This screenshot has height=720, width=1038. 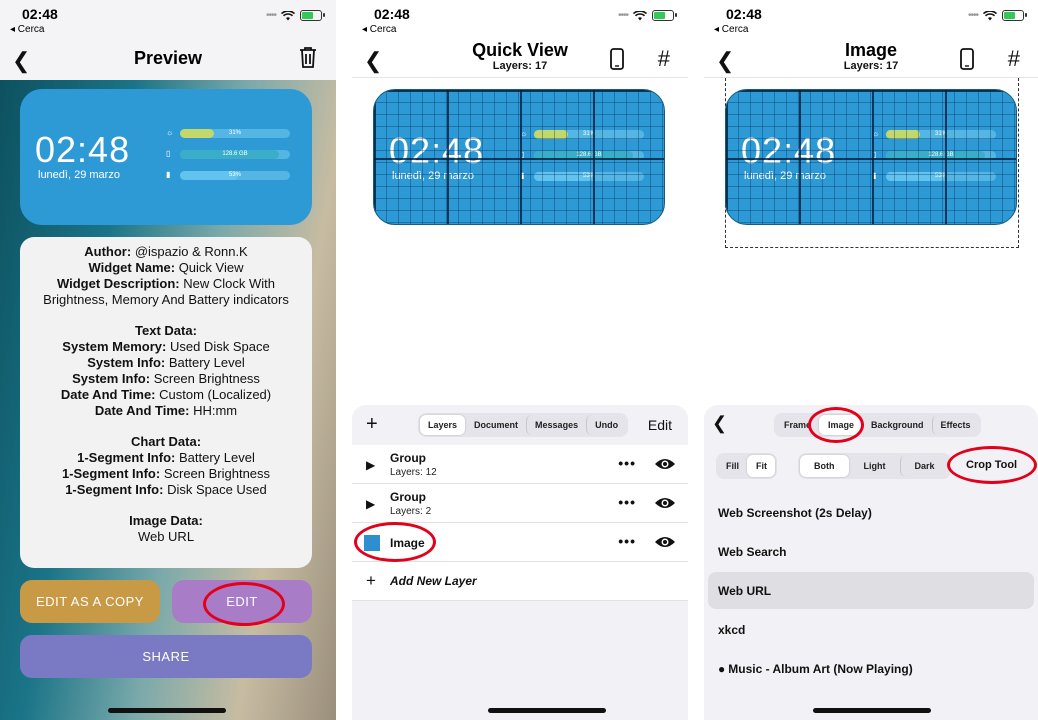 I want to click on mode-dark: Dark, so click(x=924, y=466).